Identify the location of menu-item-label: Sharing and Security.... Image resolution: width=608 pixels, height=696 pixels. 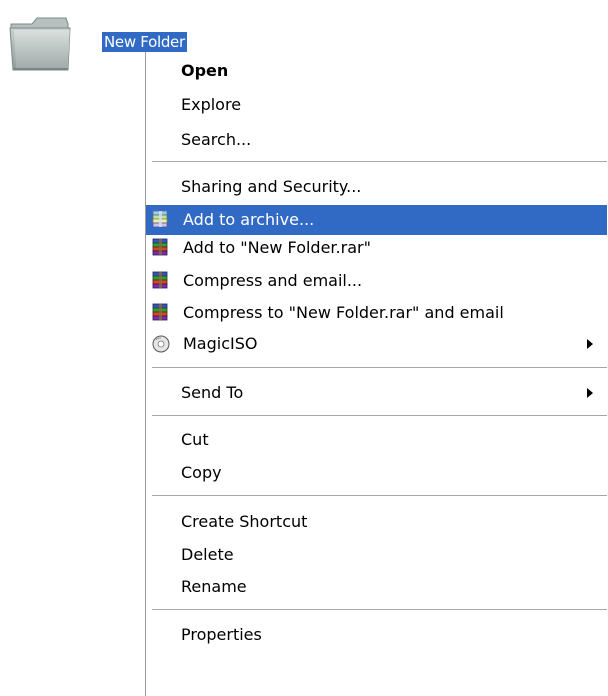
(271, 186).